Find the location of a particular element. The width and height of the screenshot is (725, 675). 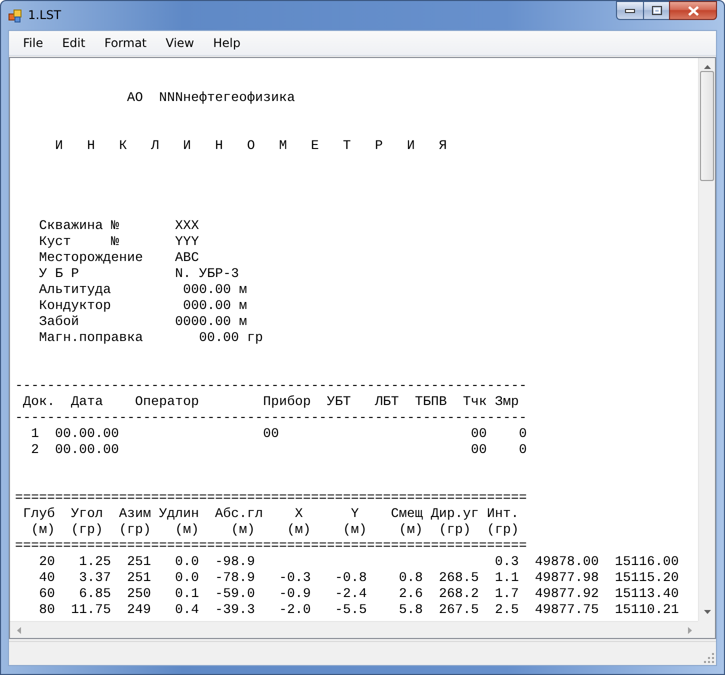

text-line: Альтитуда 000.00 м is located at coordinates (142, 290).